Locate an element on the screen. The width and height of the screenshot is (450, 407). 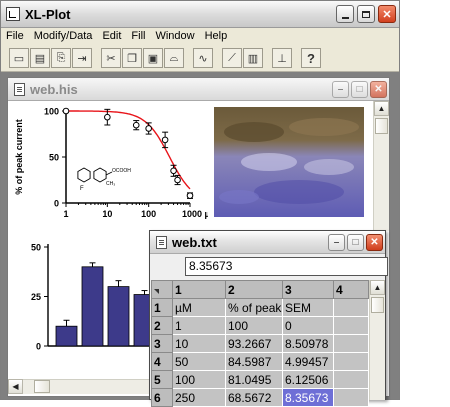
bar-chart: 0 25 50 is located at coordinates (93, 297).